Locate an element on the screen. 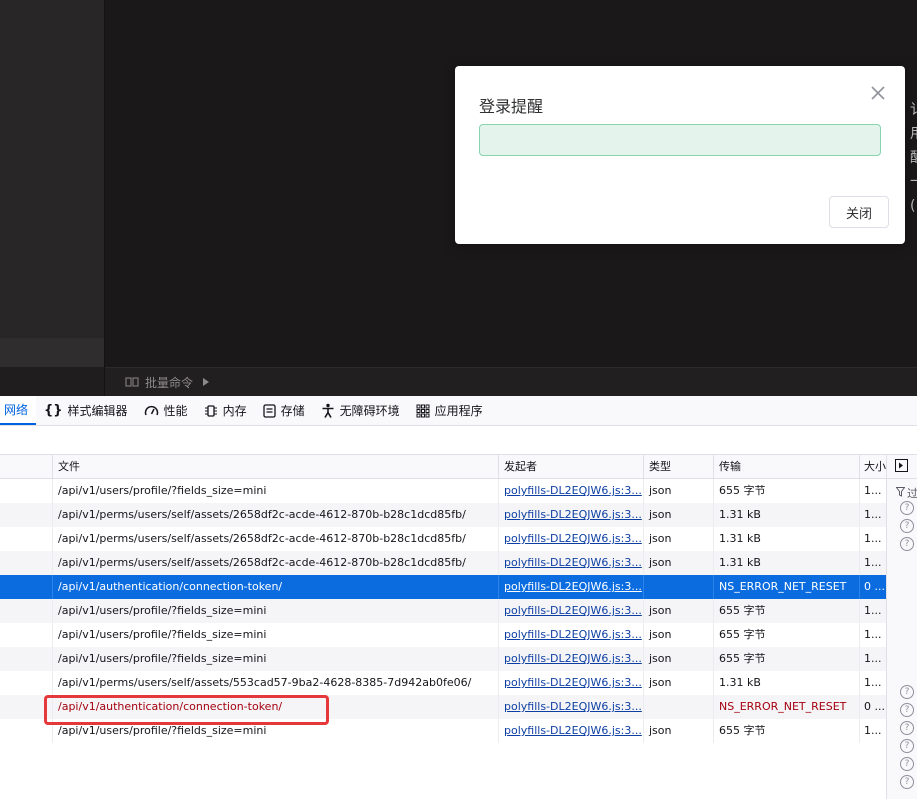 Image resolution: width=917 pixels, height=799 pixels. column-header-type: 类型 is located at coordinates (678, 467).